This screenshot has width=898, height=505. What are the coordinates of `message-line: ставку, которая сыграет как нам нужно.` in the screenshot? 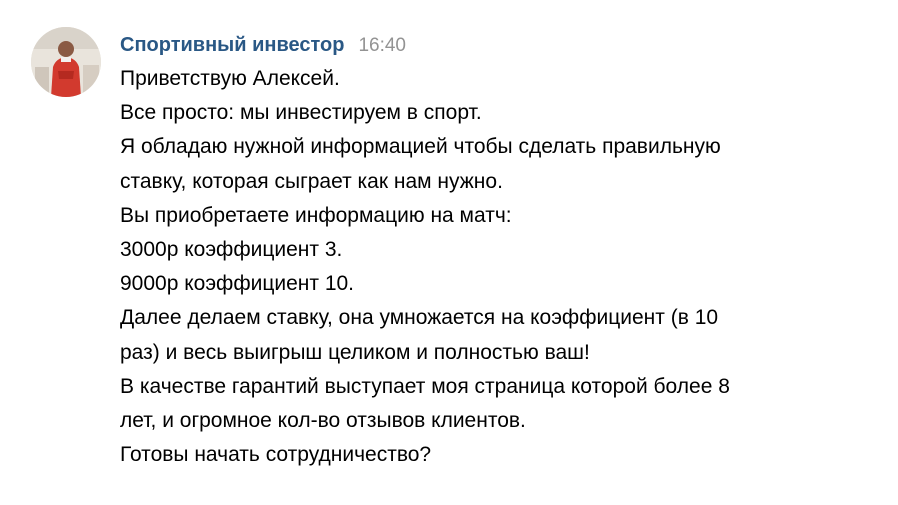 It's located at (311, 181).